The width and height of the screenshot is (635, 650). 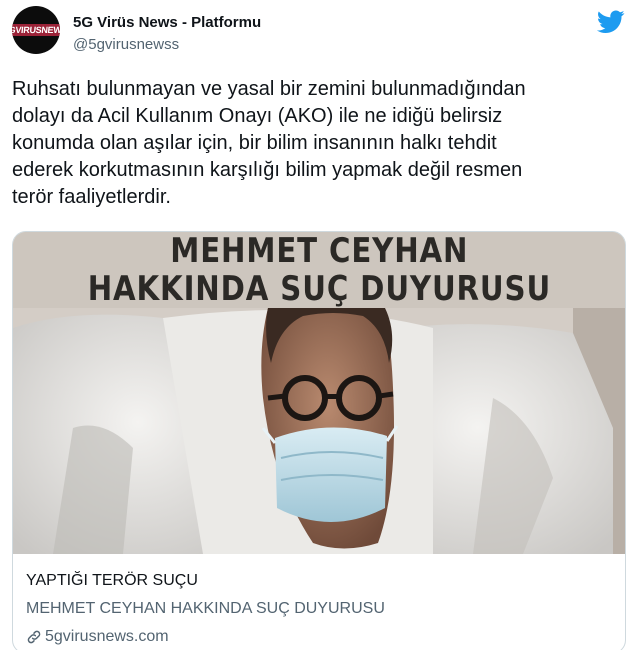 What do you see at coordinates (126, 44) in the screenshot?
I see `user-handle: @5gvirusnewss` at bounding box center [126, 44].